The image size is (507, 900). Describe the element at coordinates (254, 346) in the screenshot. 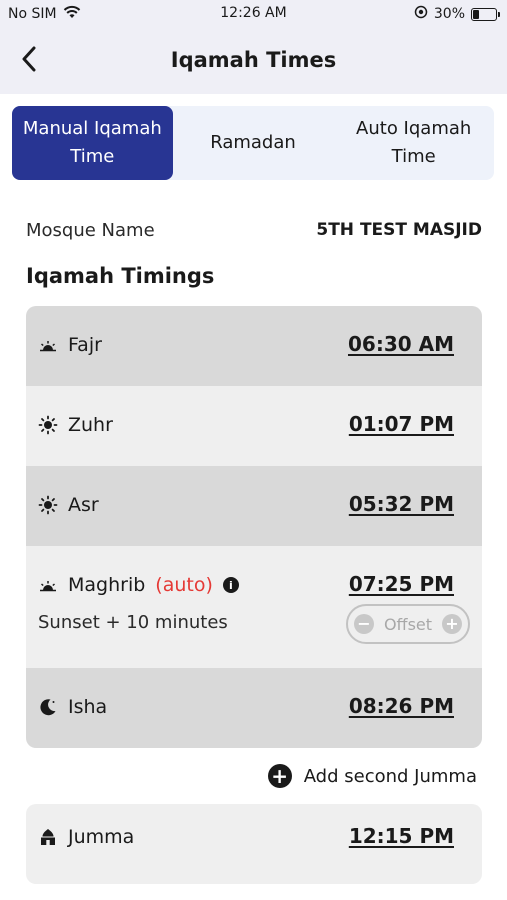

I see `prayer-row-fajr: Fajr 06:30 AM` at that location.